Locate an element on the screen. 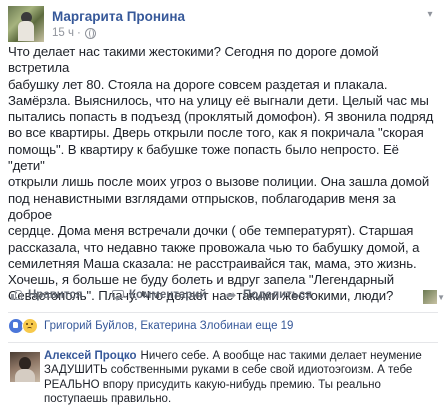  post-header: Маргарита Пронина 15 ч · ▾ is located at coordinates (223, 24).